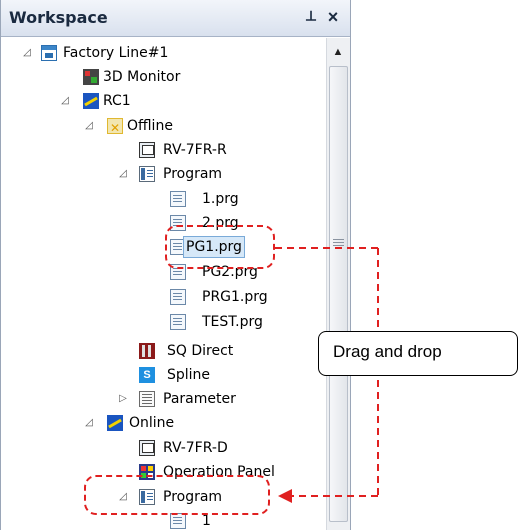 Image resolution: width=518 pixels, height=530 pixels. Describe the element at coordinates (150, 126) in the screenshot. I see `tree-item-label: Offline` at that location.